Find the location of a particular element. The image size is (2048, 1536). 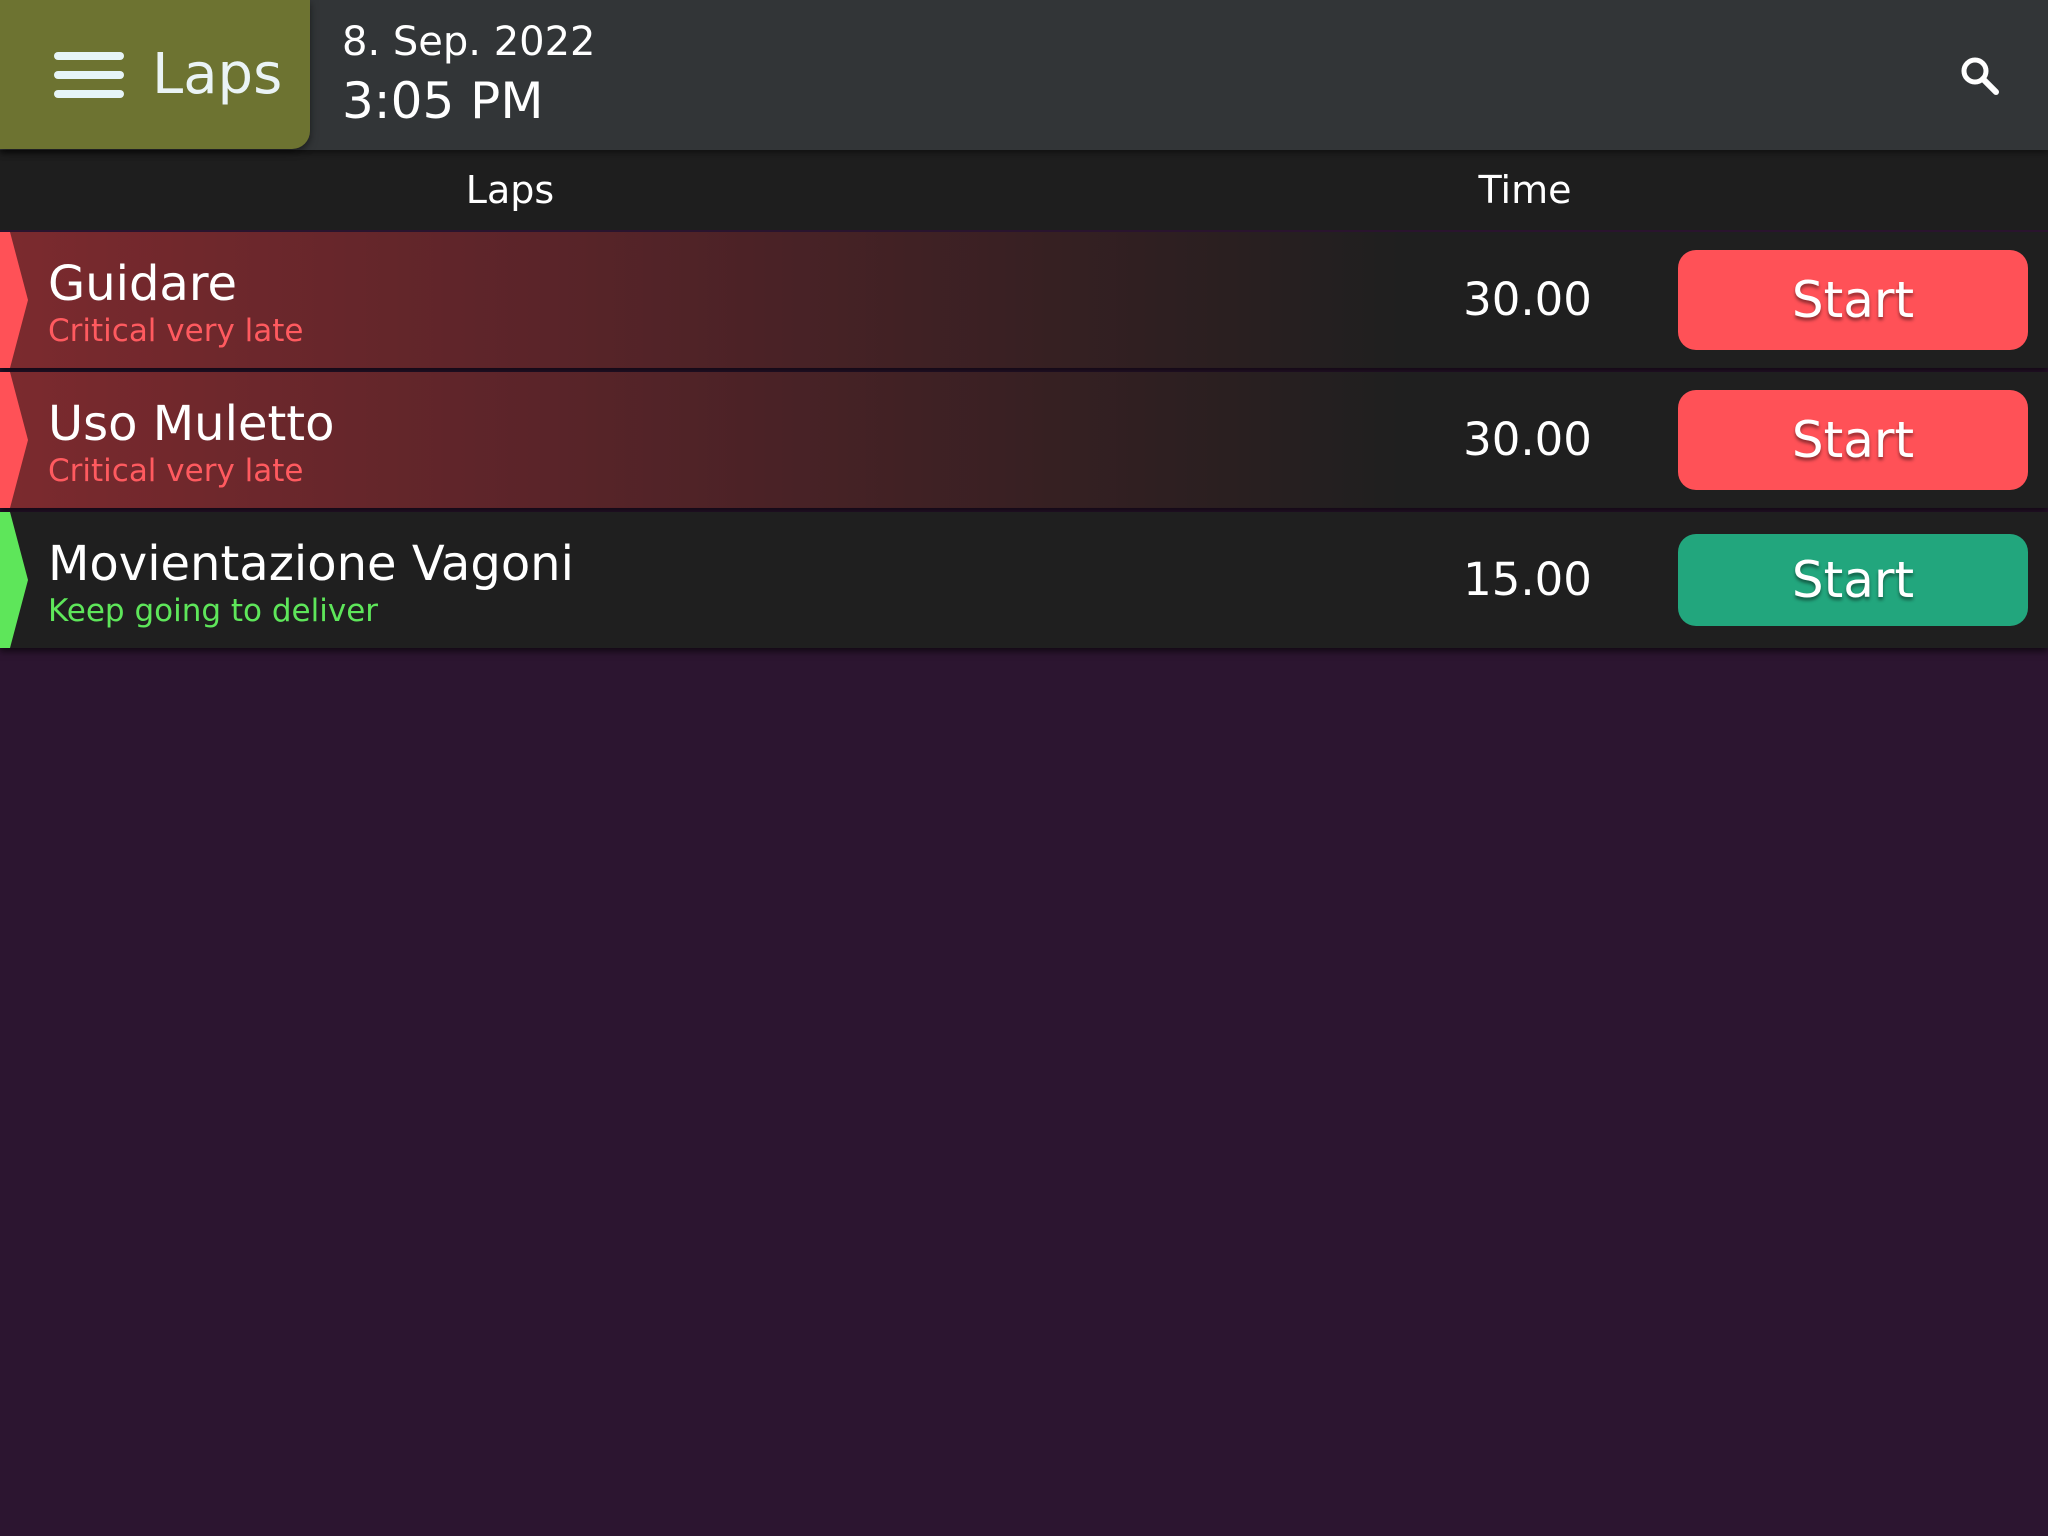

menu-button: Laps is located at coordinates (155, 74).